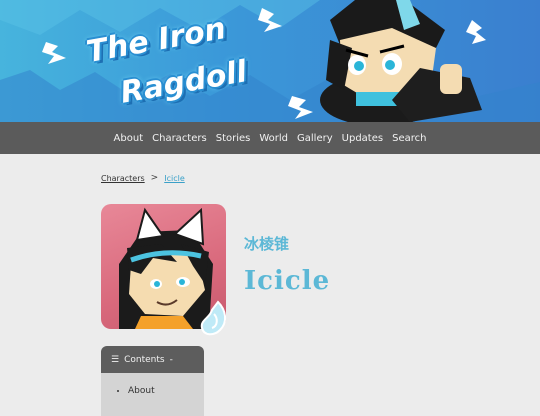 The width and height of the screenshot is (540, 416). Describe the element at coordinates (129, 138) in the screenshot. I see `nav-about: About` at that location.